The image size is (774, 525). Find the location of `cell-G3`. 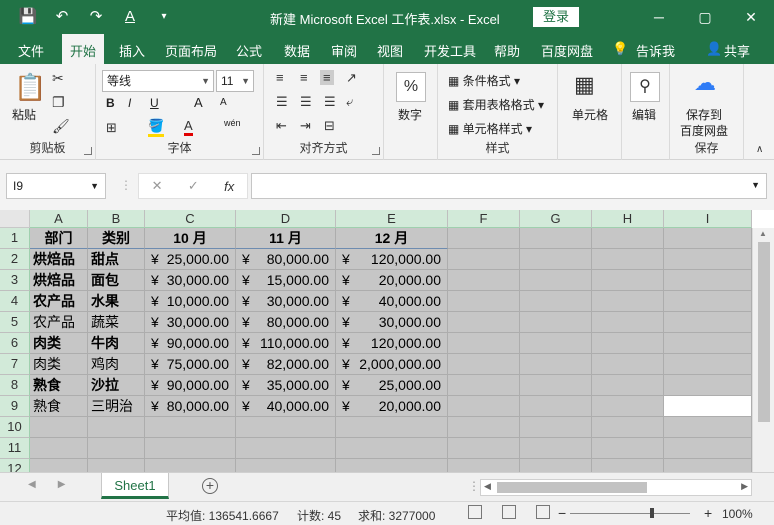

cell-G3 is located at coordinates (556, 280).